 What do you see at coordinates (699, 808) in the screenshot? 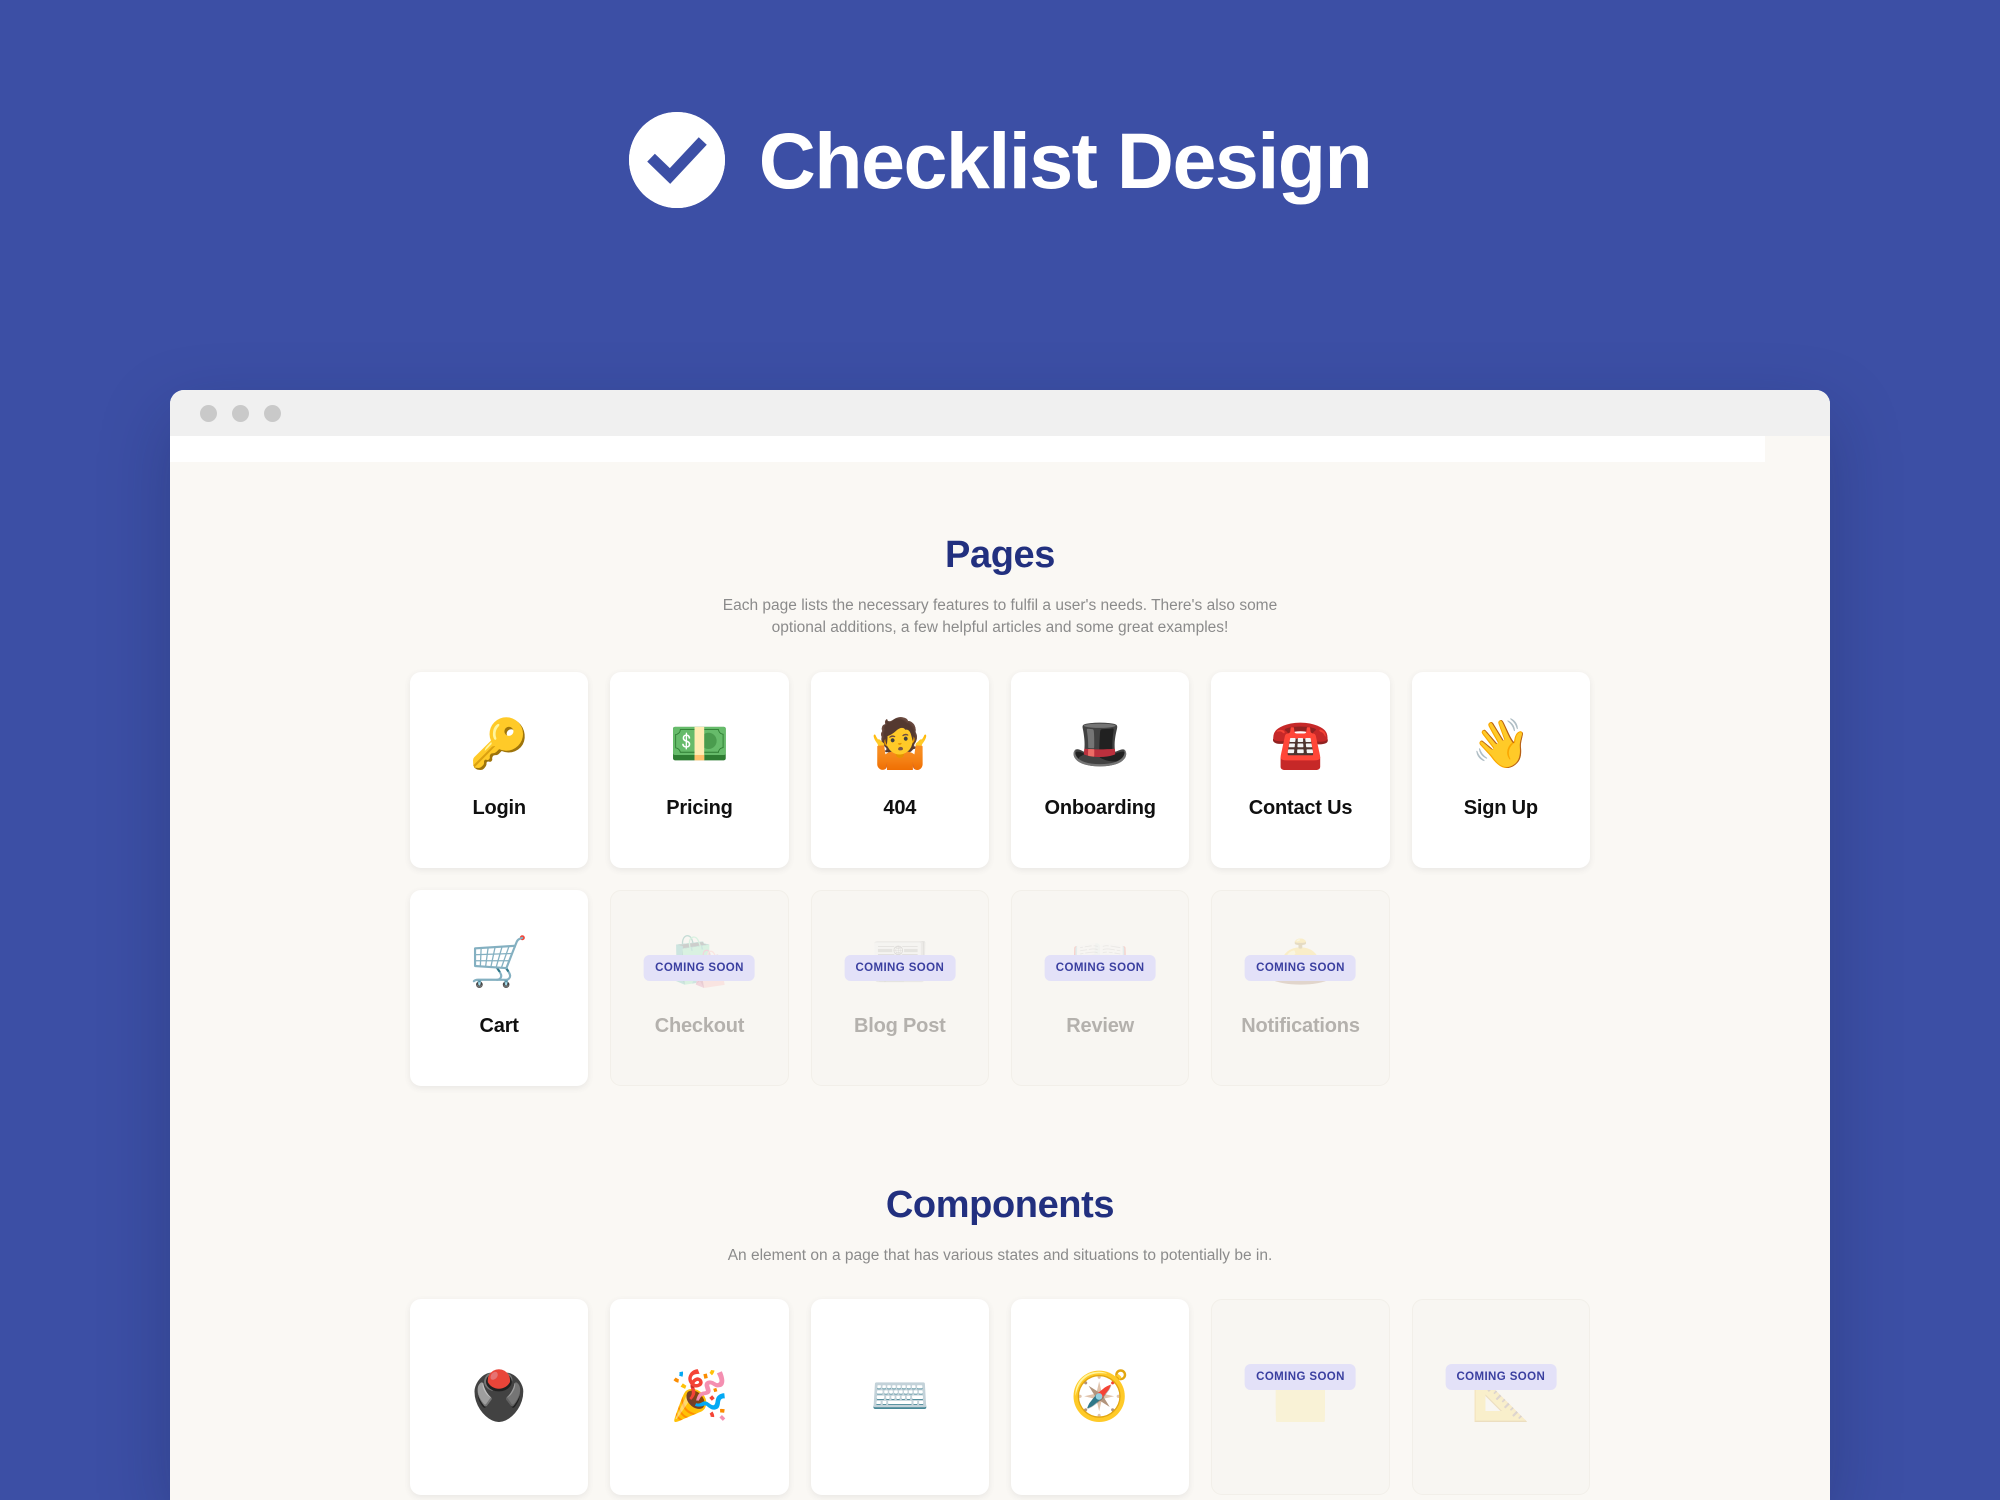
I see `card-label: Pricing` at bounding box center [699, 808].